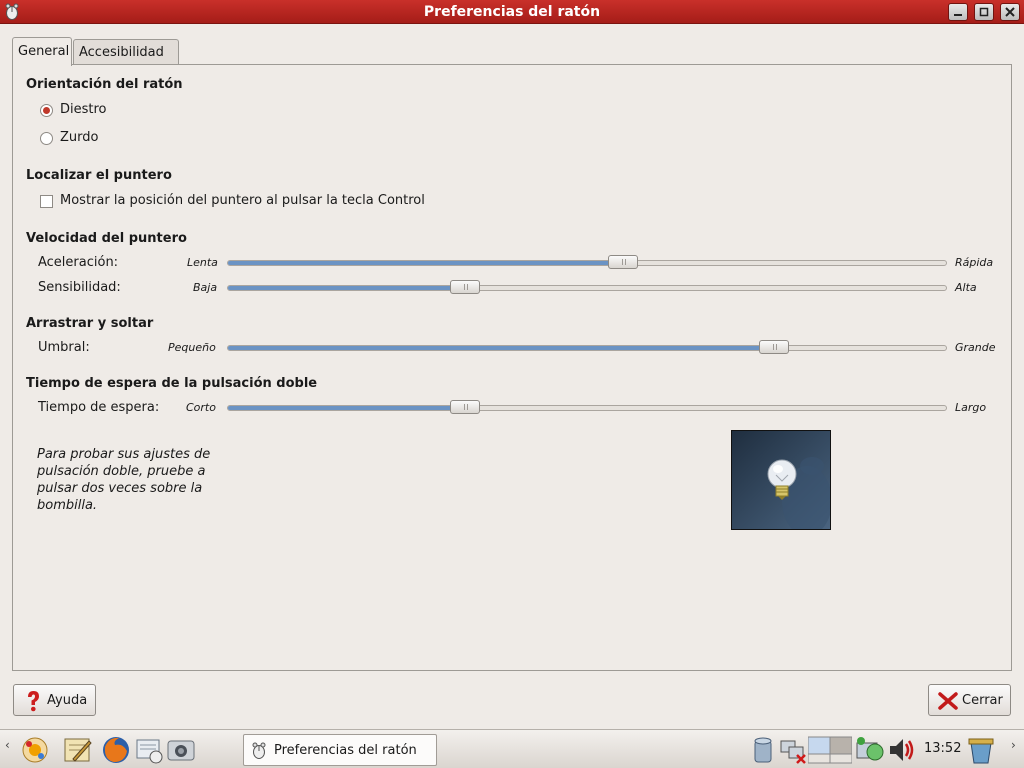 The image size is (1024, 768). I want to click on title-bar: Preferencias del ratón, so click(512, 12).